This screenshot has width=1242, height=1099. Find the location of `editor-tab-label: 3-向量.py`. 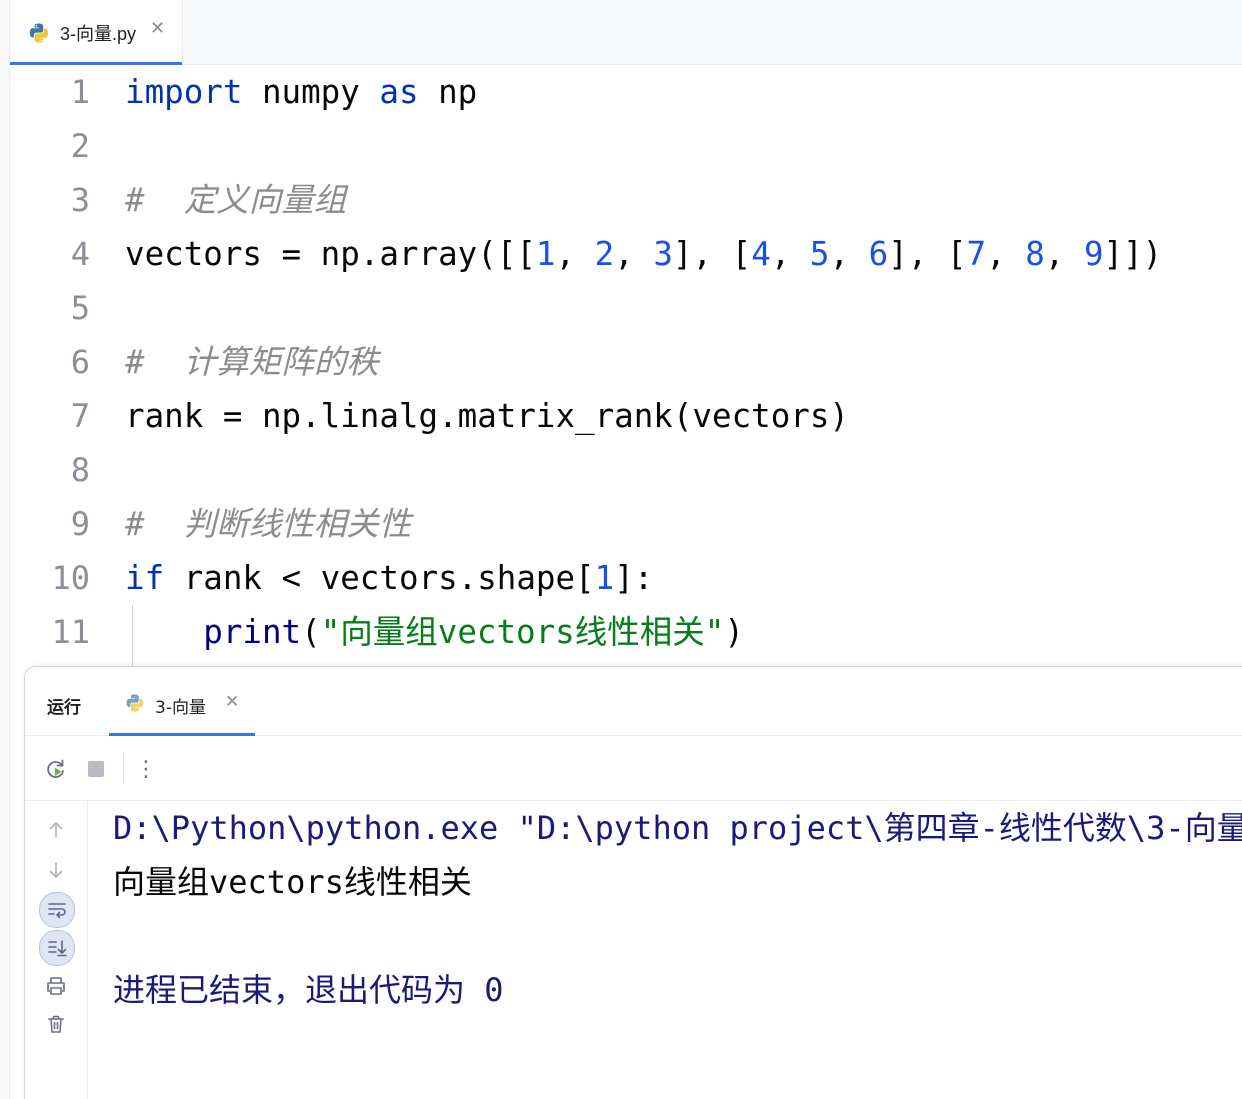

editor-tab-label: 3-向量.py is located at coordinates (98, 34).